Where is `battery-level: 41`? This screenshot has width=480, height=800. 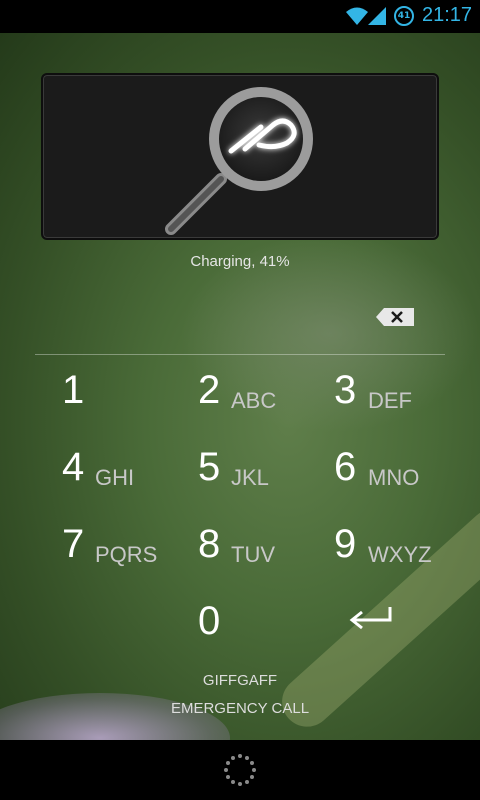
battery-level: 41 is located at coordinates (404, 16).